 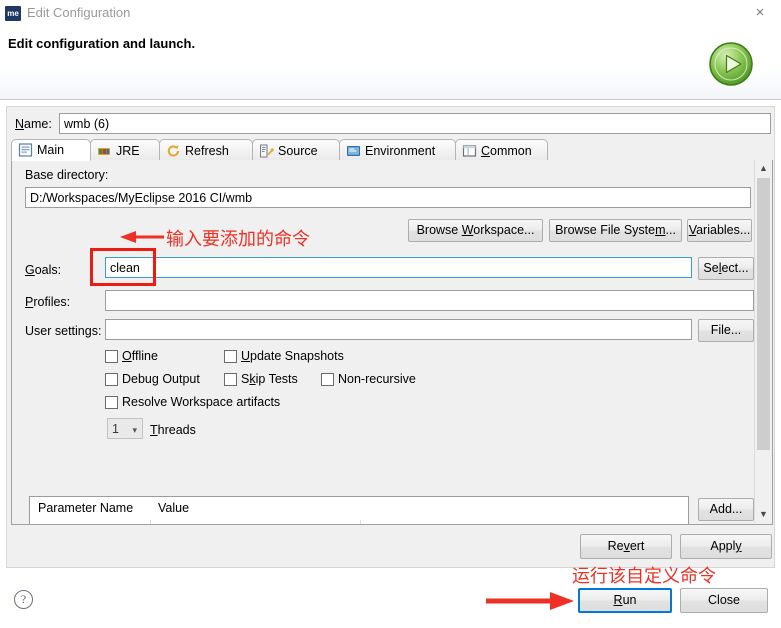 I want to click on checkbox-box-resolve-workspace-artifacts, so click(x=111, y=402).